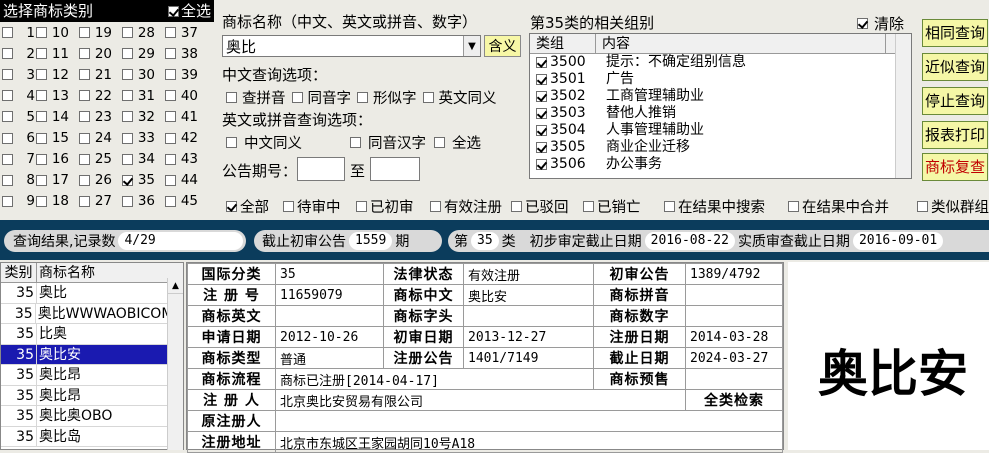 This screenshot has width=989, height=453. Describe the element at coordinates (95, 201) in the screenshot. I see `class-item-27: 27` at that location.